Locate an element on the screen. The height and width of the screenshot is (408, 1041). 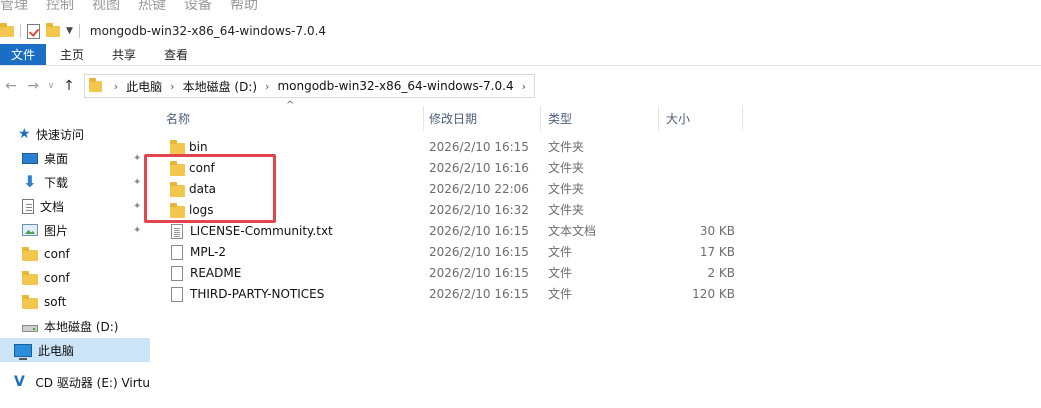
sidebar-item-label: soft is located at coordinates (55, 302).